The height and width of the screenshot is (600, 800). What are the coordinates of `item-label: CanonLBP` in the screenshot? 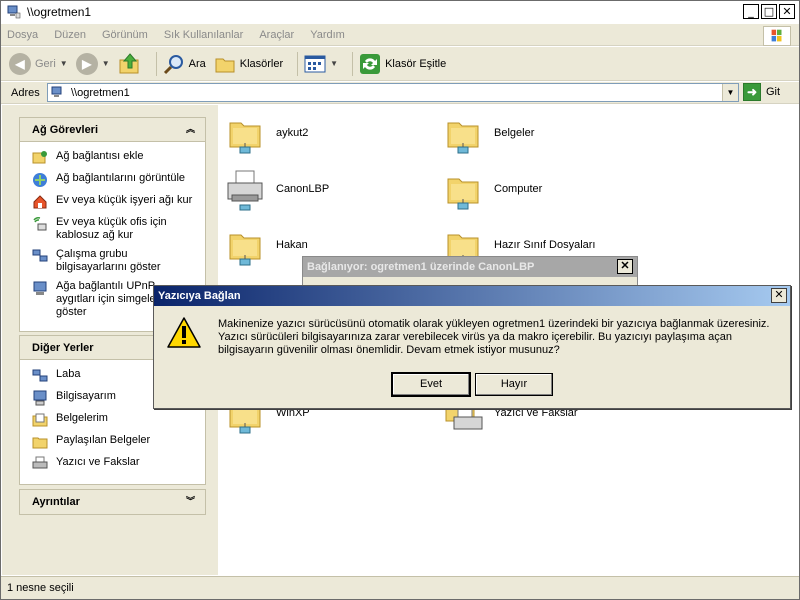 It's located at (303, 189).